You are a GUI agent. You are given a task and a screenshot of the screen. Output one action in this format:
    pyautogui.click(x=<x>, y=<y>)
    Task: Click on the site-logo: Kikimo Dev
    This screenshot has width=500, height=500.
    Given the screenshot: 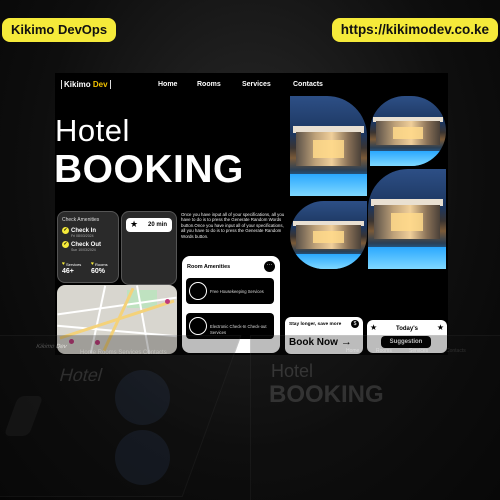 What is the action you would take?
    pyautogui.click(x=86, y=84)
    